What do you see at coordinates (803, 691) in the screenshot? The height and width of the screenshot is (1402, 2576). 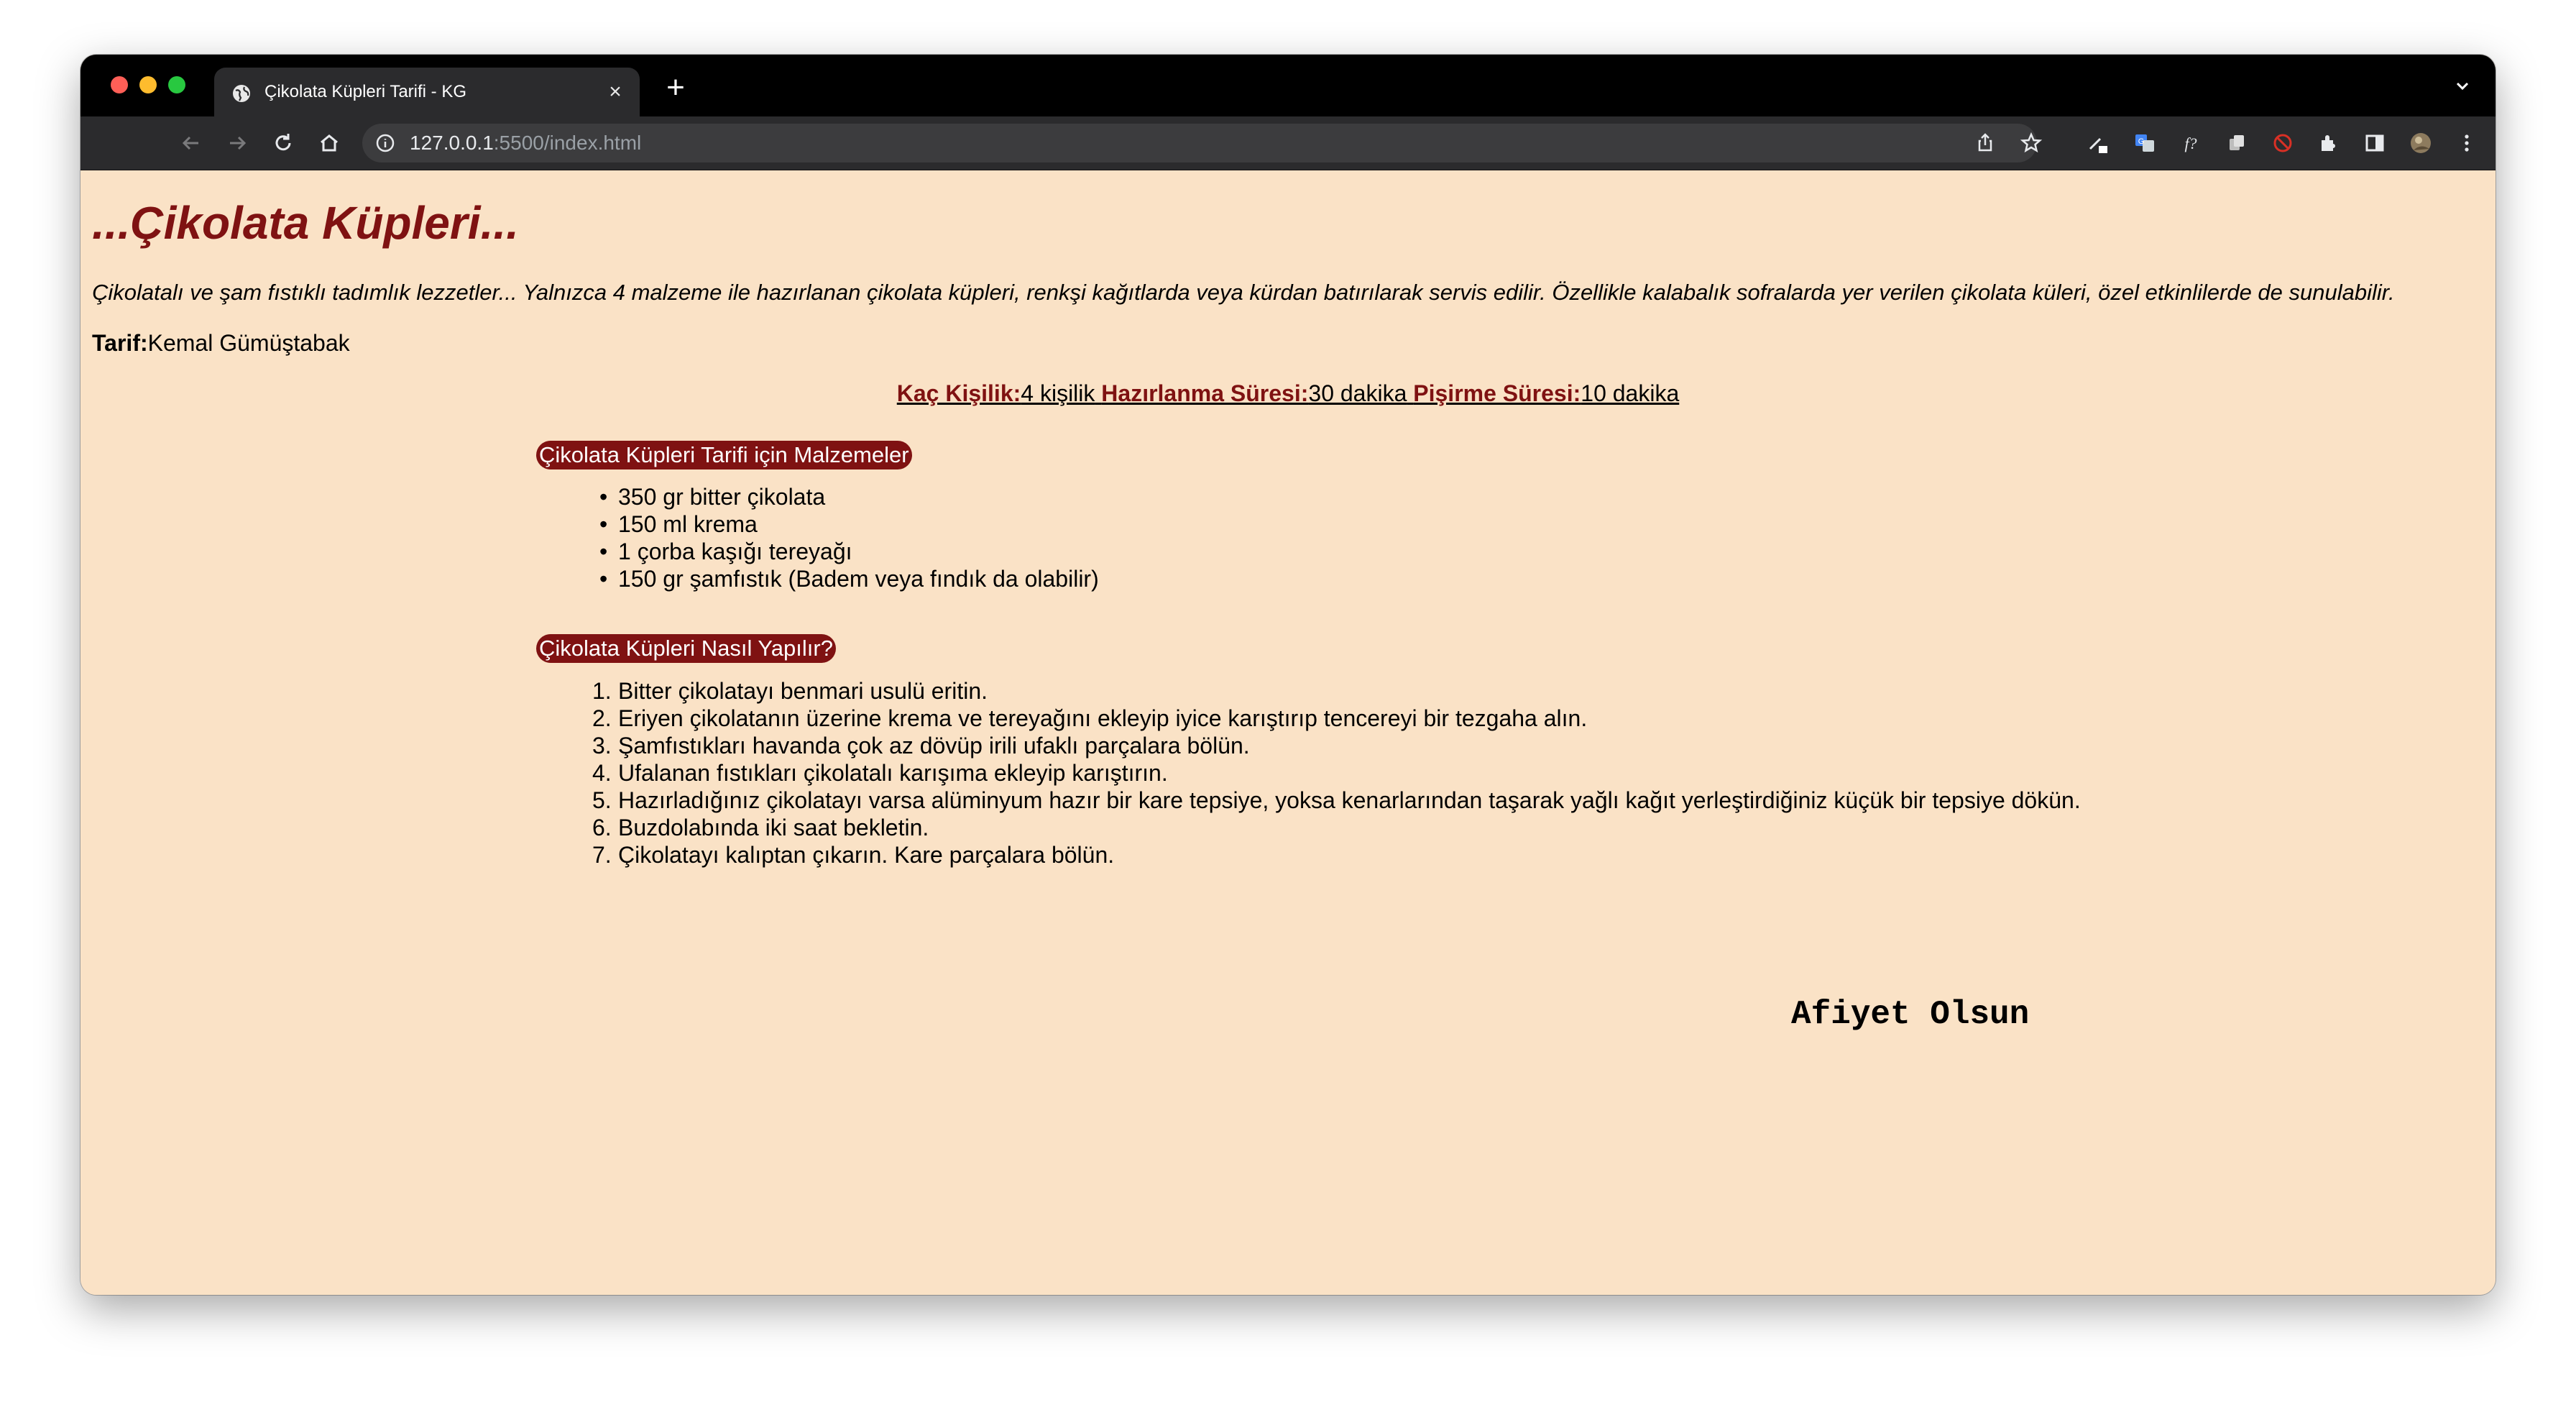 I see `step-text: Bitter çikolatayı benmari usulü eritin.` at bounding box center [803, 691].